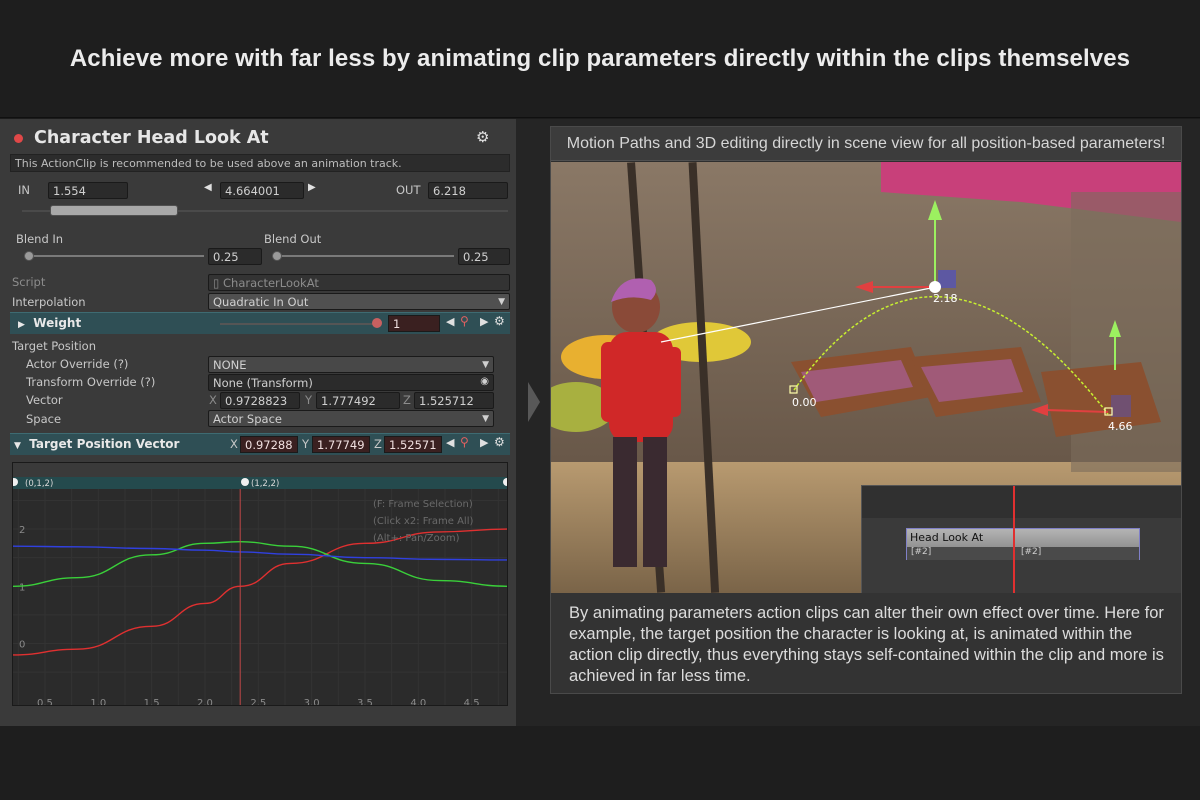 This screenshot has height=800, width=1200. What do you see at coordinates (423, 504) in the screenshot?
I see `hint-frame-selection: (F: Frame Selection)` at bounding box center [423, 504].